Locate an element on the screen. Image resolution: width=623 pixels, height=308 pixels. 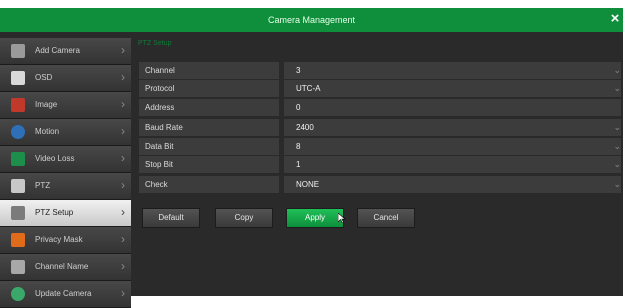
field-label: Channel is located at coordinates (209, 70).